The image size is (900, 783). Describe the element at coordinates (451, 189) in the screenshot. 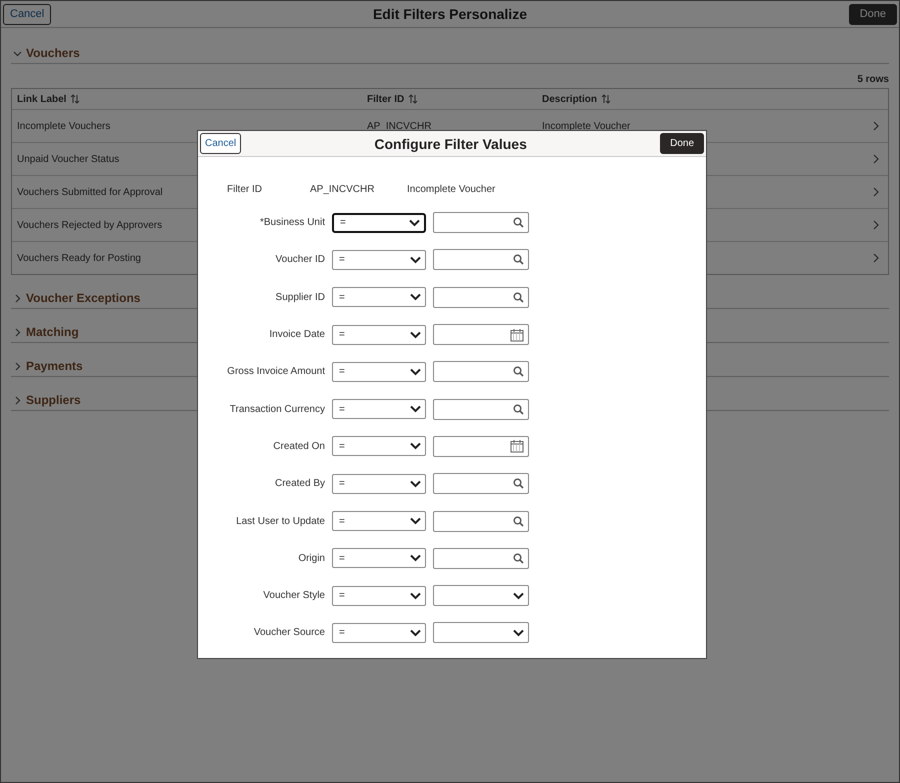

I see `filter-description: Incomplete Voucher` at that location.